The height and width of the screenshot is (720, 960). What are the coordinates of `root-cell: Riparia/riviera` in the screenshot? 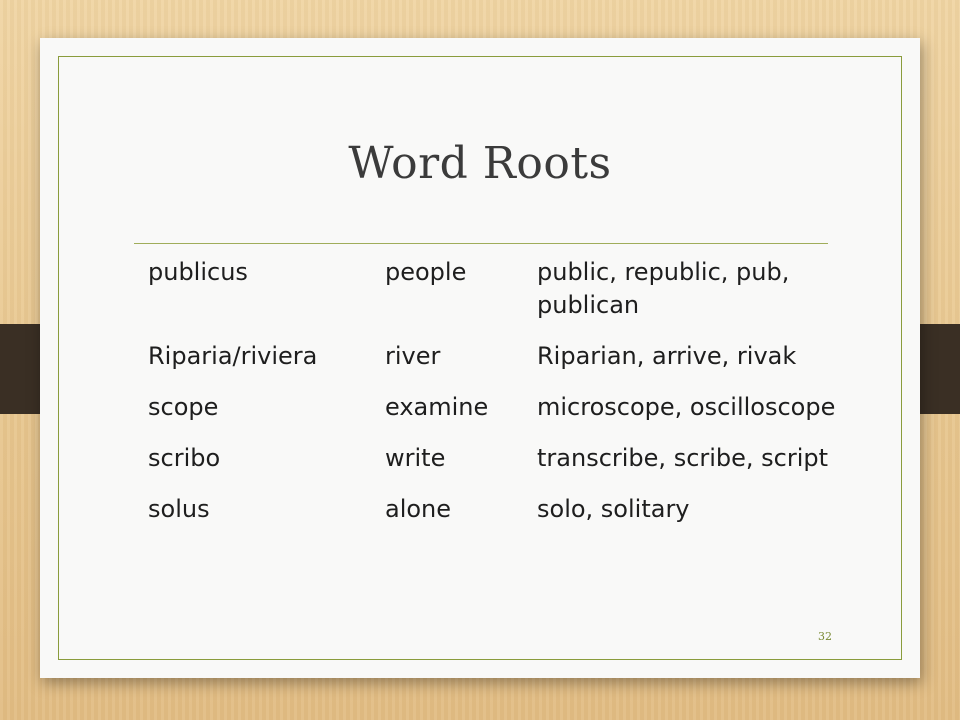 It's located at (233, 356).